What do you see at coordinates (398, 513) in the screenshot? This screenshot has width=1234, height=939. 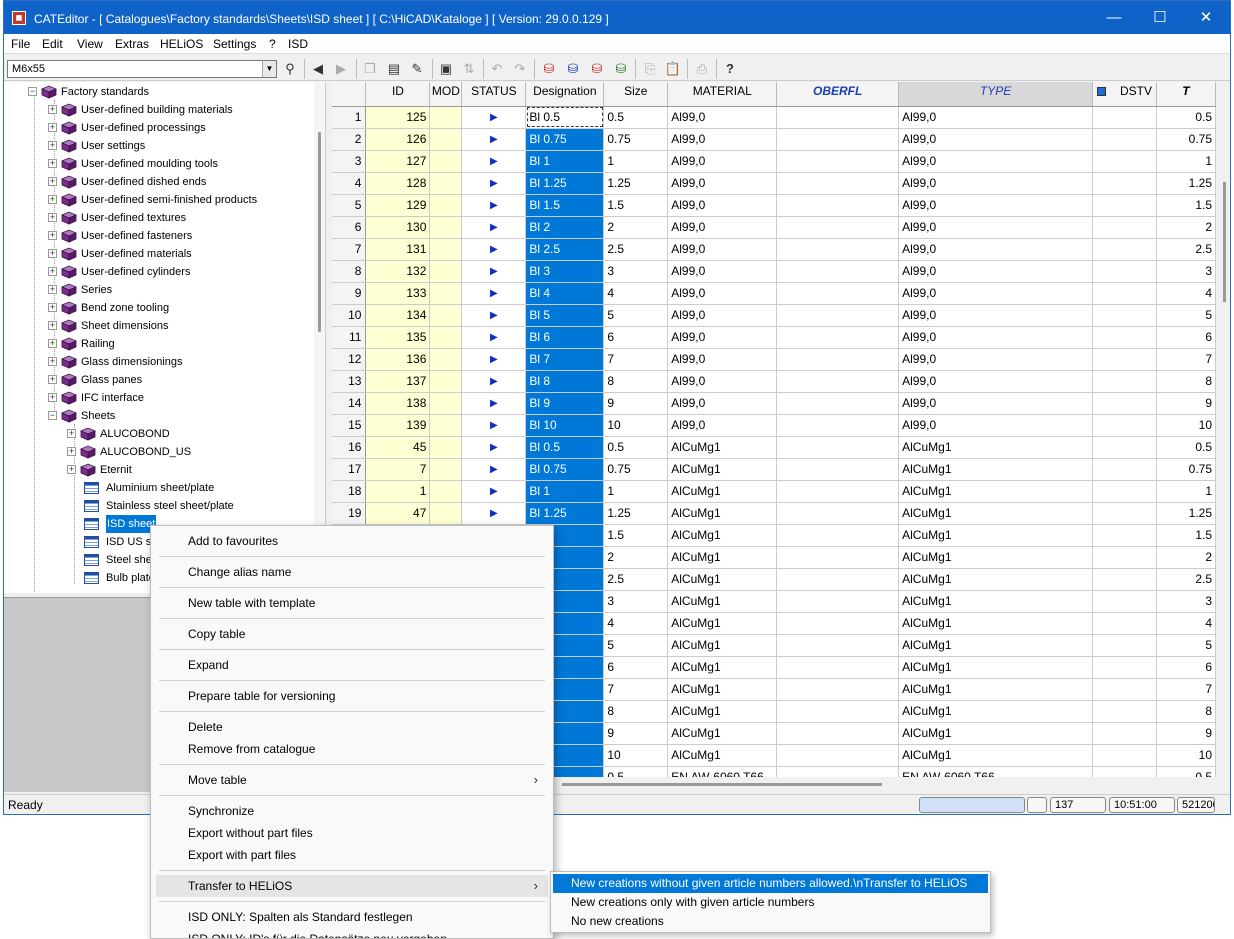 I see `cell-id: 47` at bounding box center [398, 513].